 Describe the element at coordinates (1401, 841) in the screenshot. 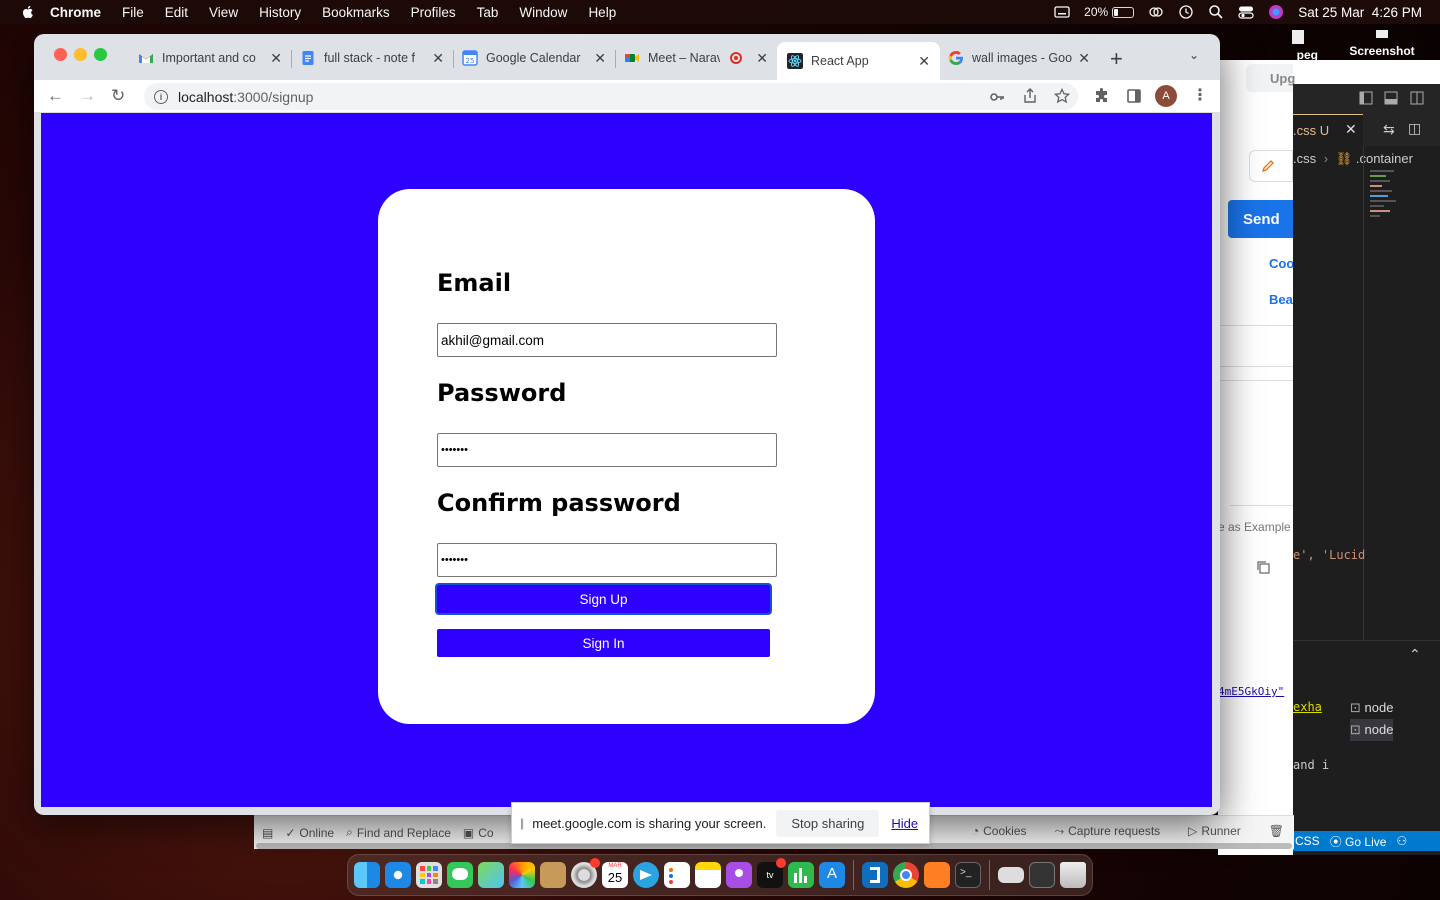

I see `feedback-icon: ⚇` at that location.